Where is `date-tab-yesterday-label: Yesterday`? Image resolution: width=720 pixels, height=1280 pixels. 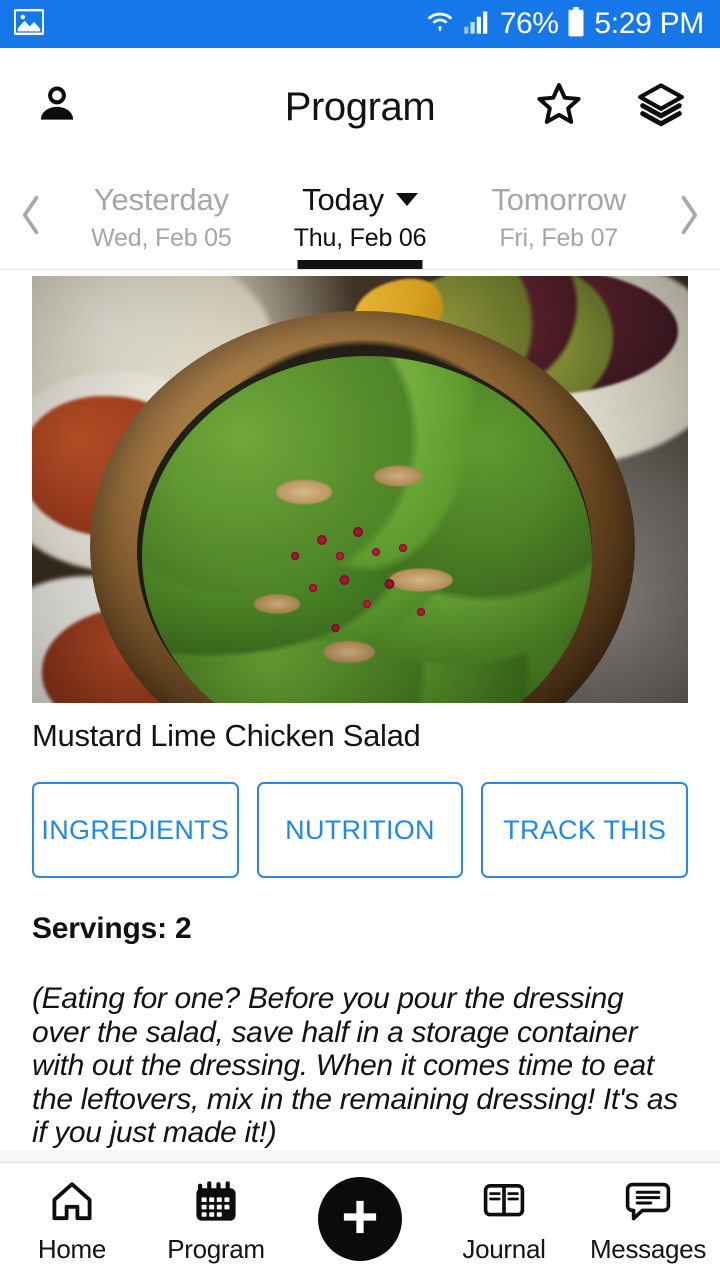 date-tab-yesterday-label: Yesterday is located at coordinates (161, 199).